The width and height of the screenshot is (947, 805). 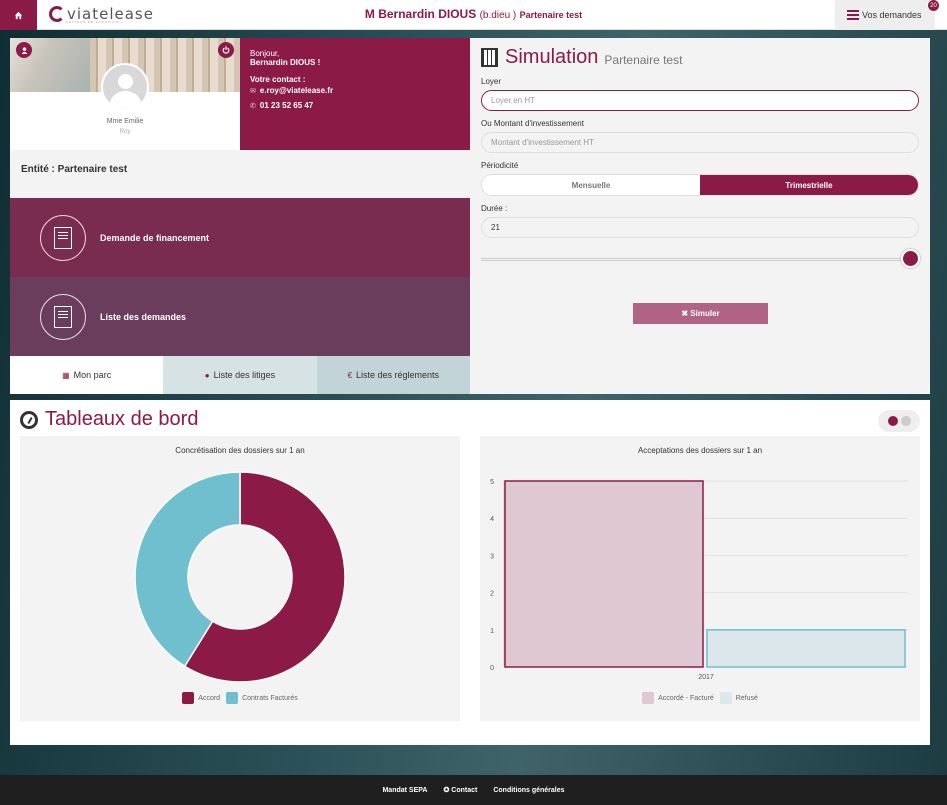 What do you see at coordinates (244, 375) in the screenshot?
I see `tab-litiges-label: Liste des litiges` at bounding box center [244, 375].